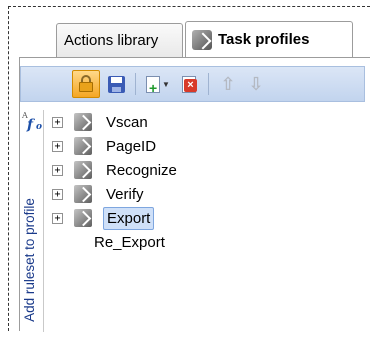 The image size is (370, 344). I want to click on tab-actions-library: Actions library, so click(119, 40).